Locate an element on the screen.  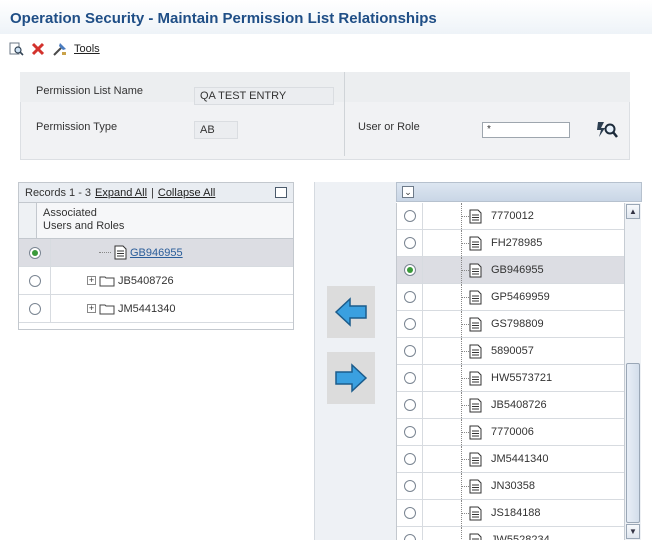
item-label: 5890057 is located at coordinates (512, 351).